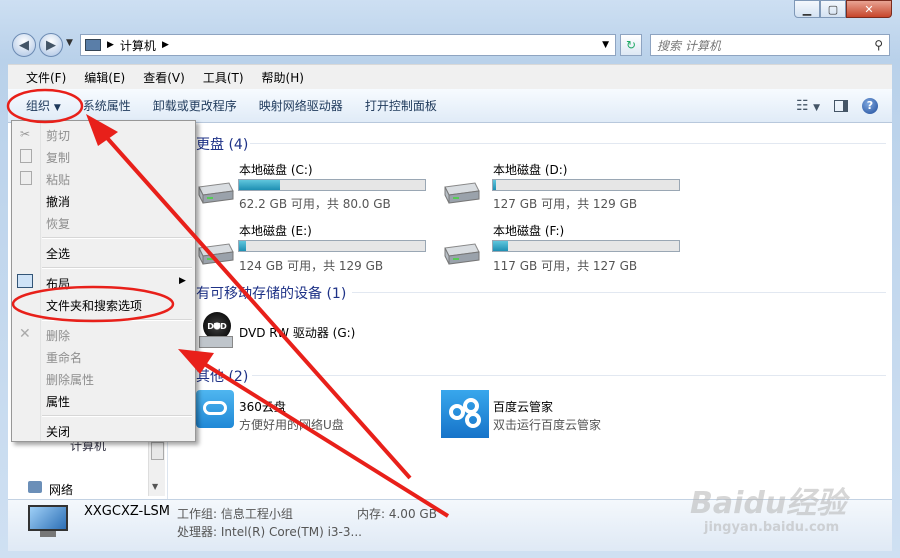  I want to click on annotation-arrow-line, so click(323, 438).